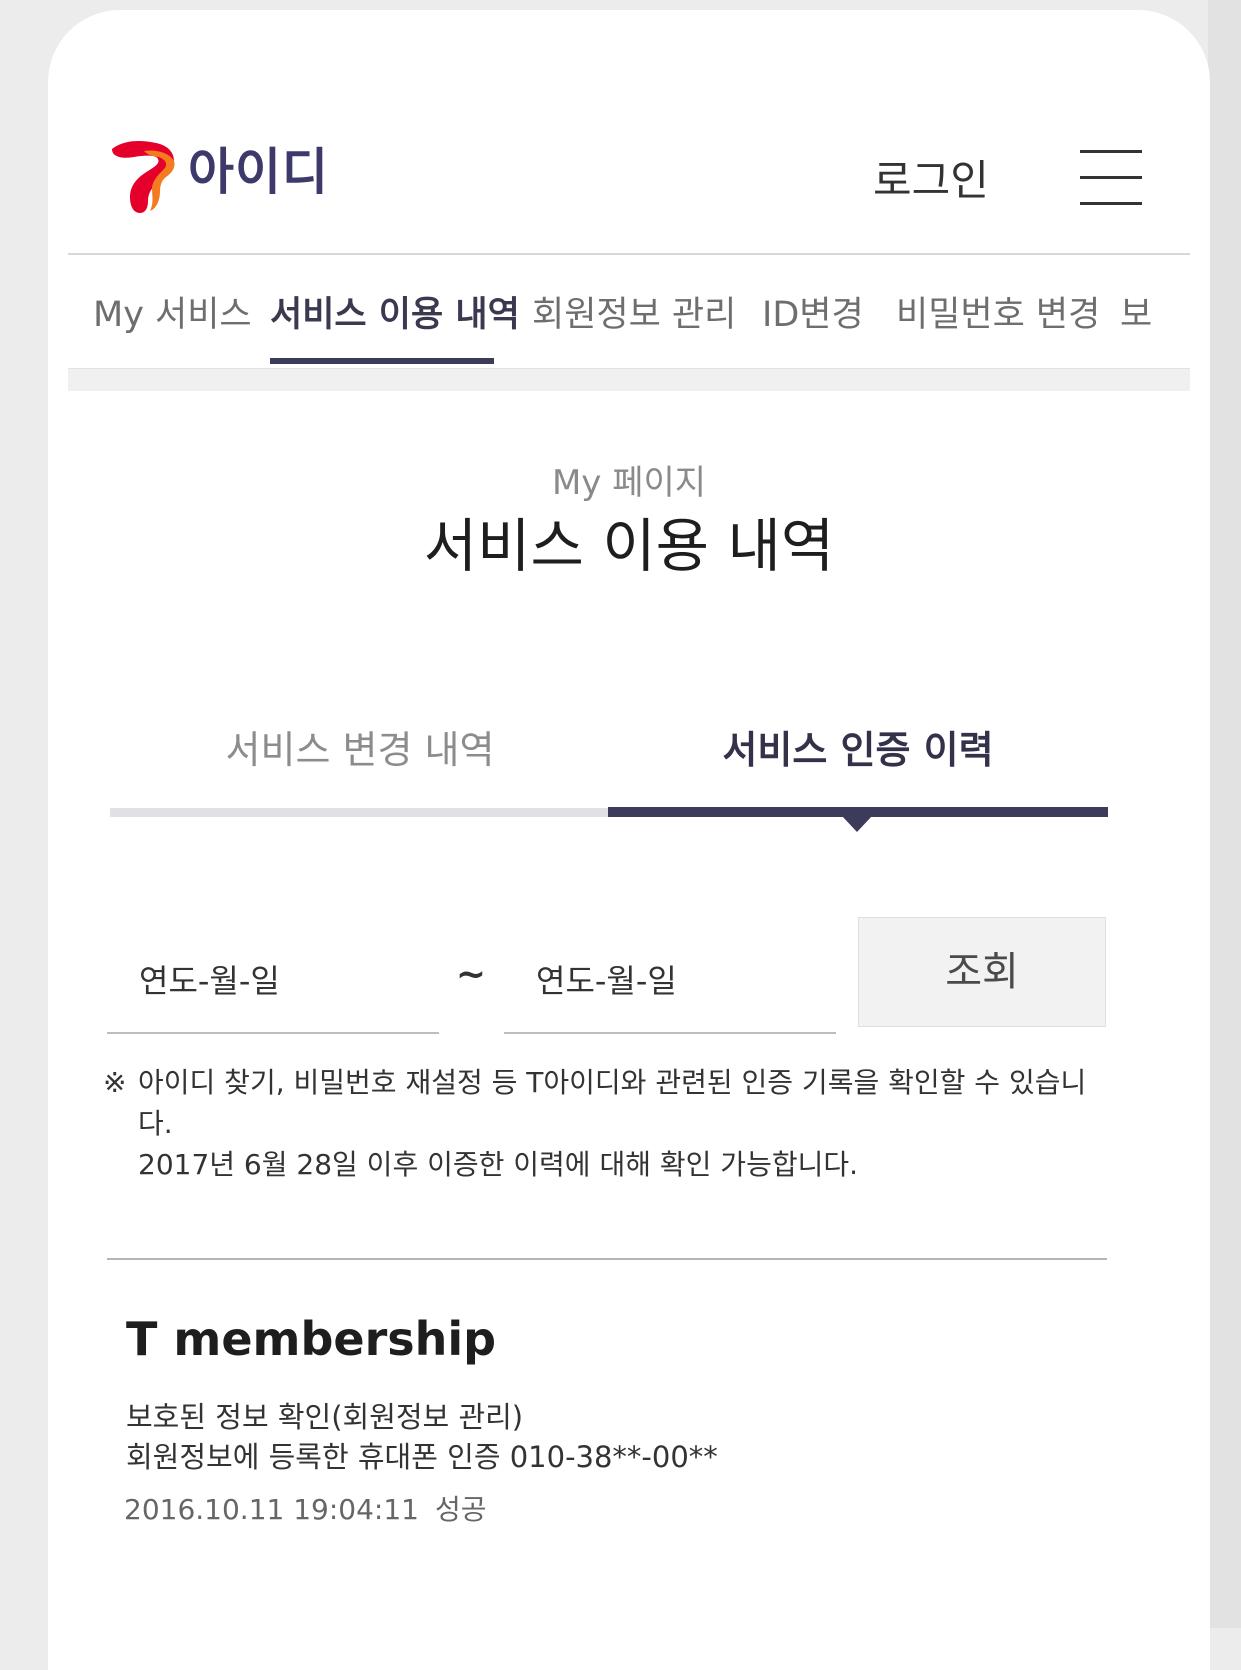 This screenshot has width=1241, height=1670. What do you see at coordinates (115, 1082) in the screenshot?
I see `notice-mark: ※` at bounding box center [115, 1082].